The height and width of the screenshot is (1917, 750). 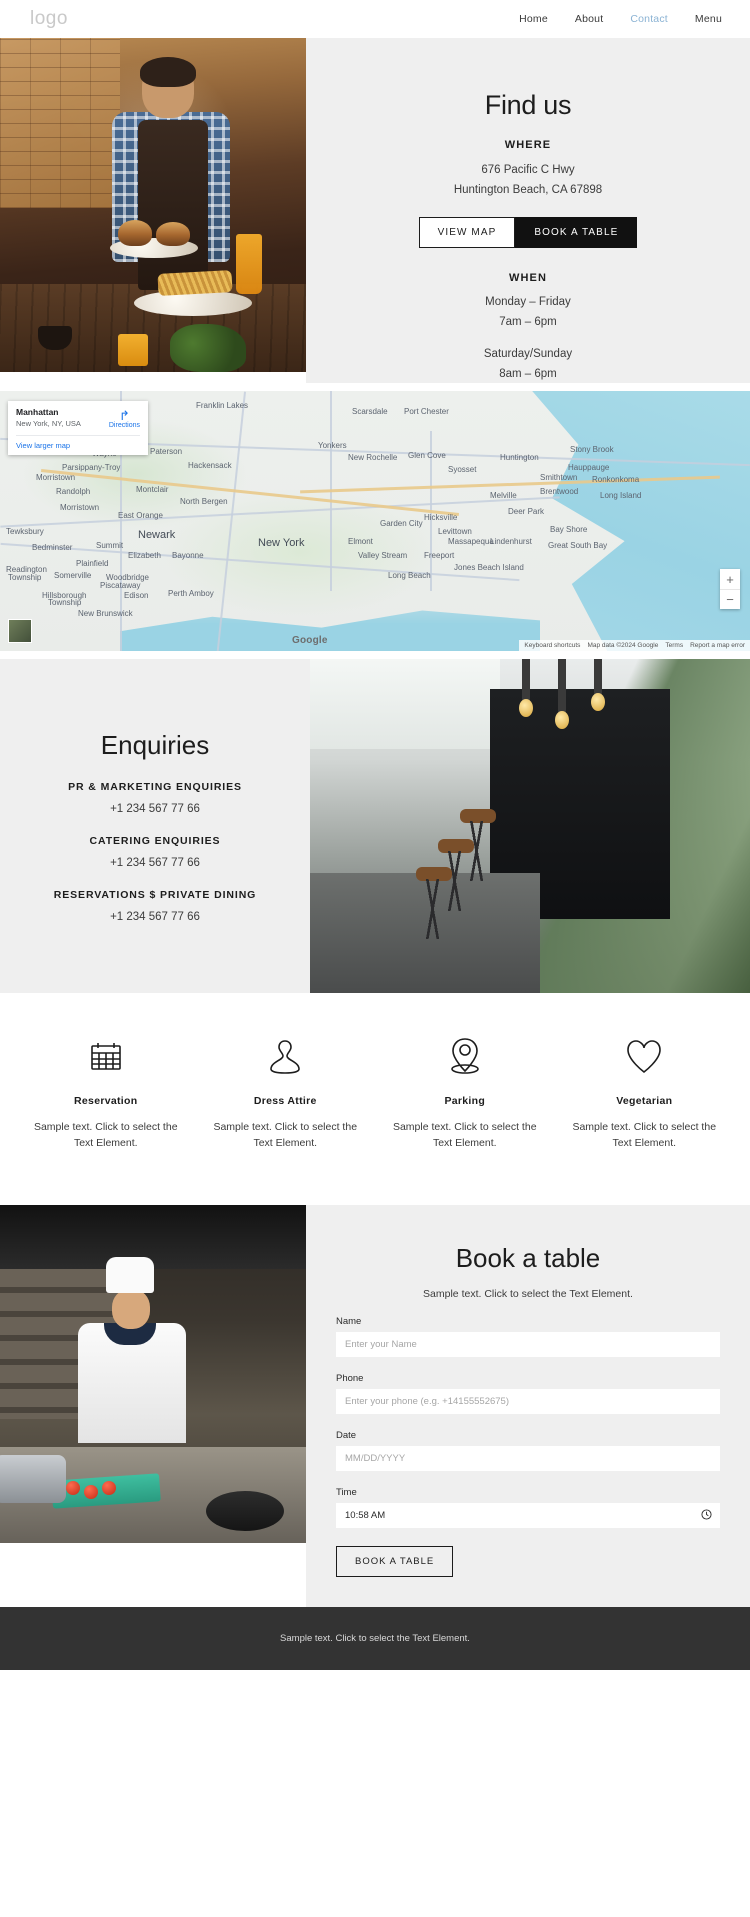 What do you see at coordinates (730, 599) in the screenshot?
I see `map-zoom-out-button: −` at bounding box center [730, 599].